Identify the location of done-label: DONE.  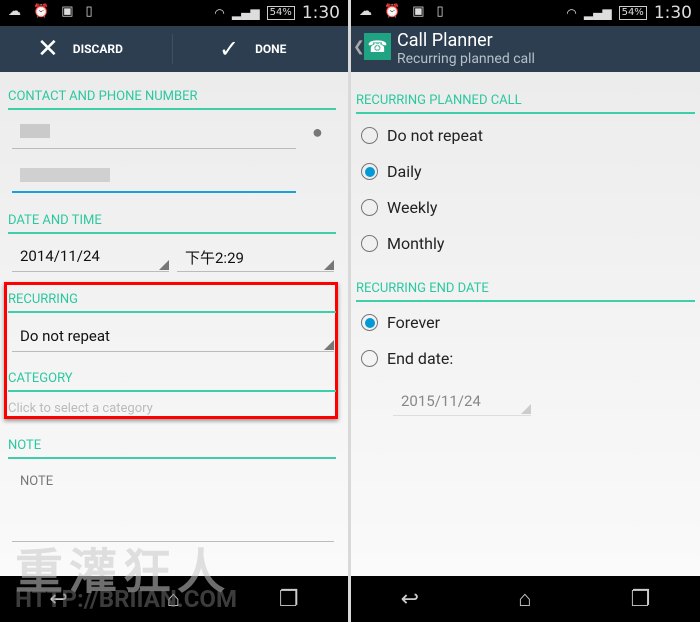
(271, 49).